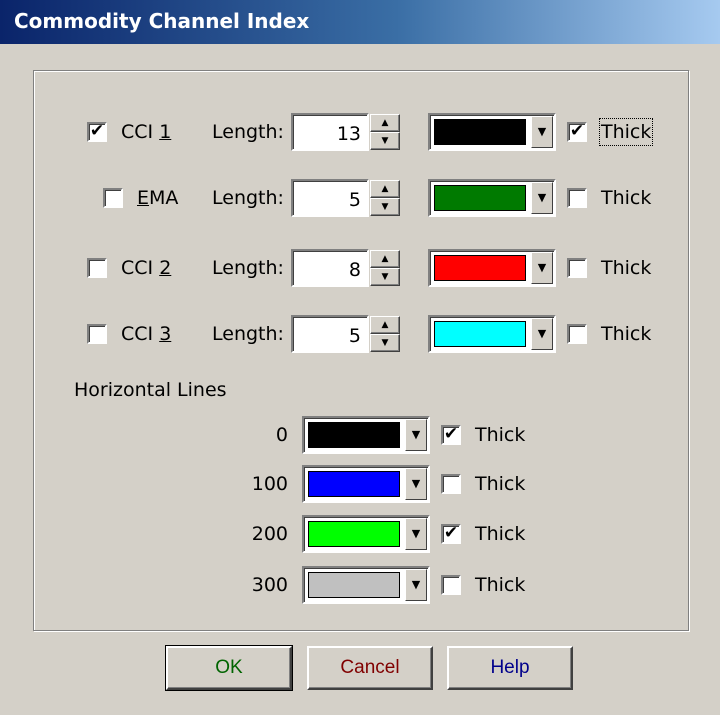  Describe the element at coordinates (97, 268) in the screenshot. I see `cci2-checkbox` at that location.